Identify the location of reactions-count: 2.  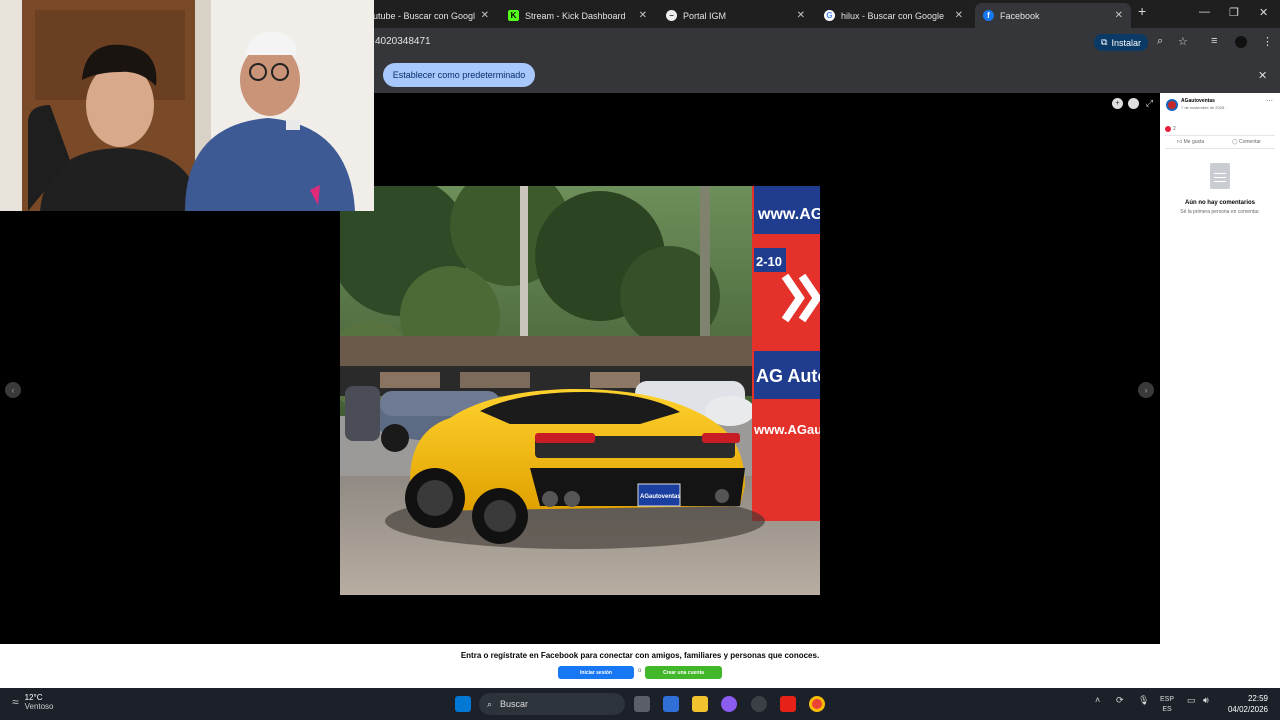
(1174, 129).